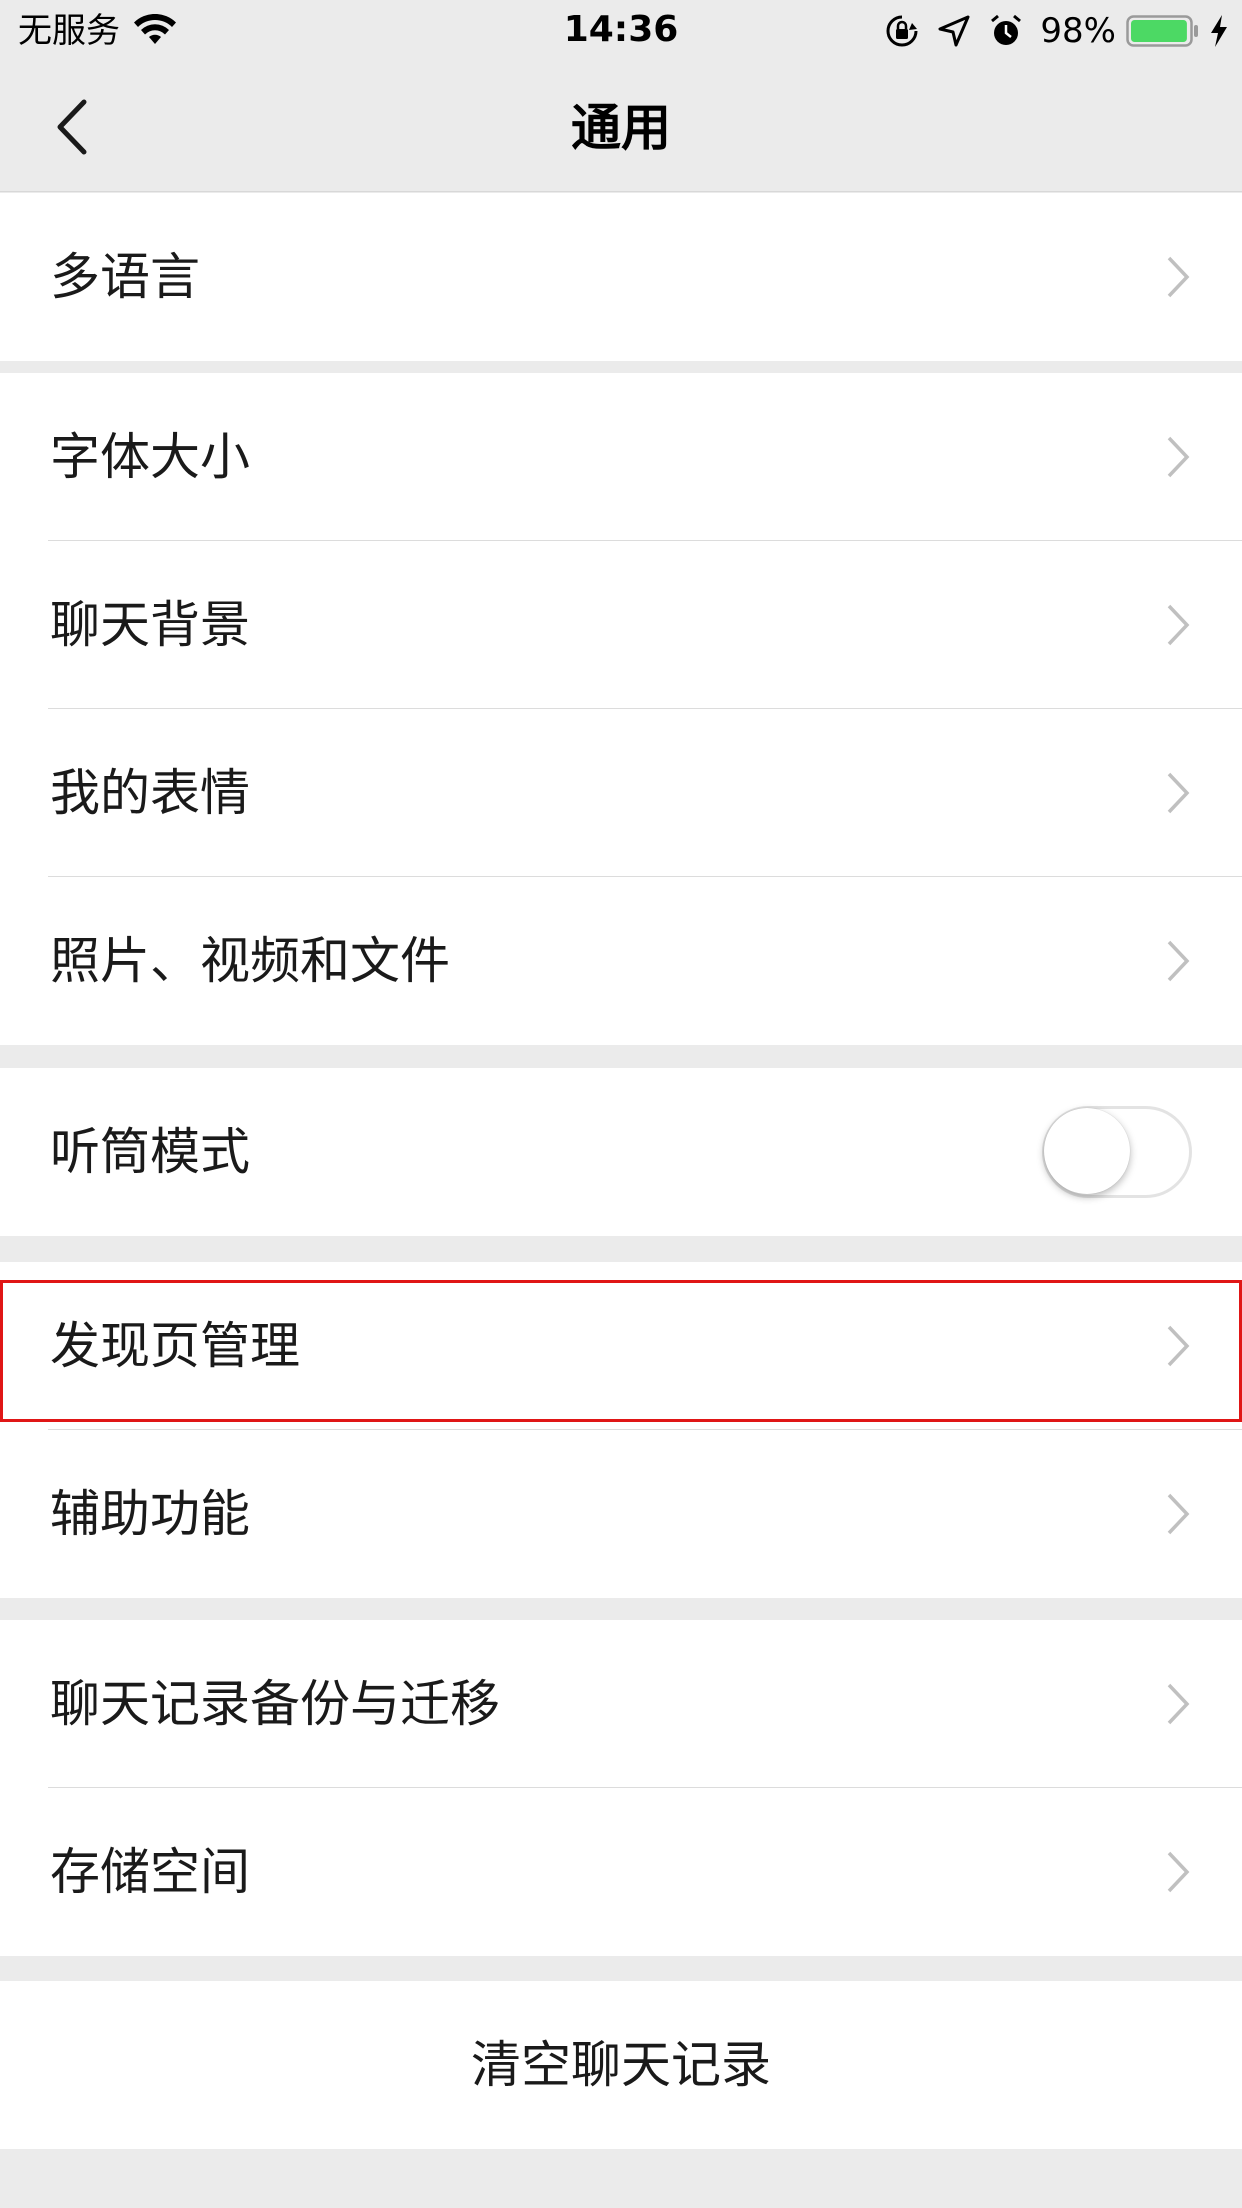 The height and width of the screenshot is (2208, 1242). What do you see at coordinates (250, 961) in the screenshot?
I see `row-label: 照片、视频和文件` at bounding box center [250, 961].